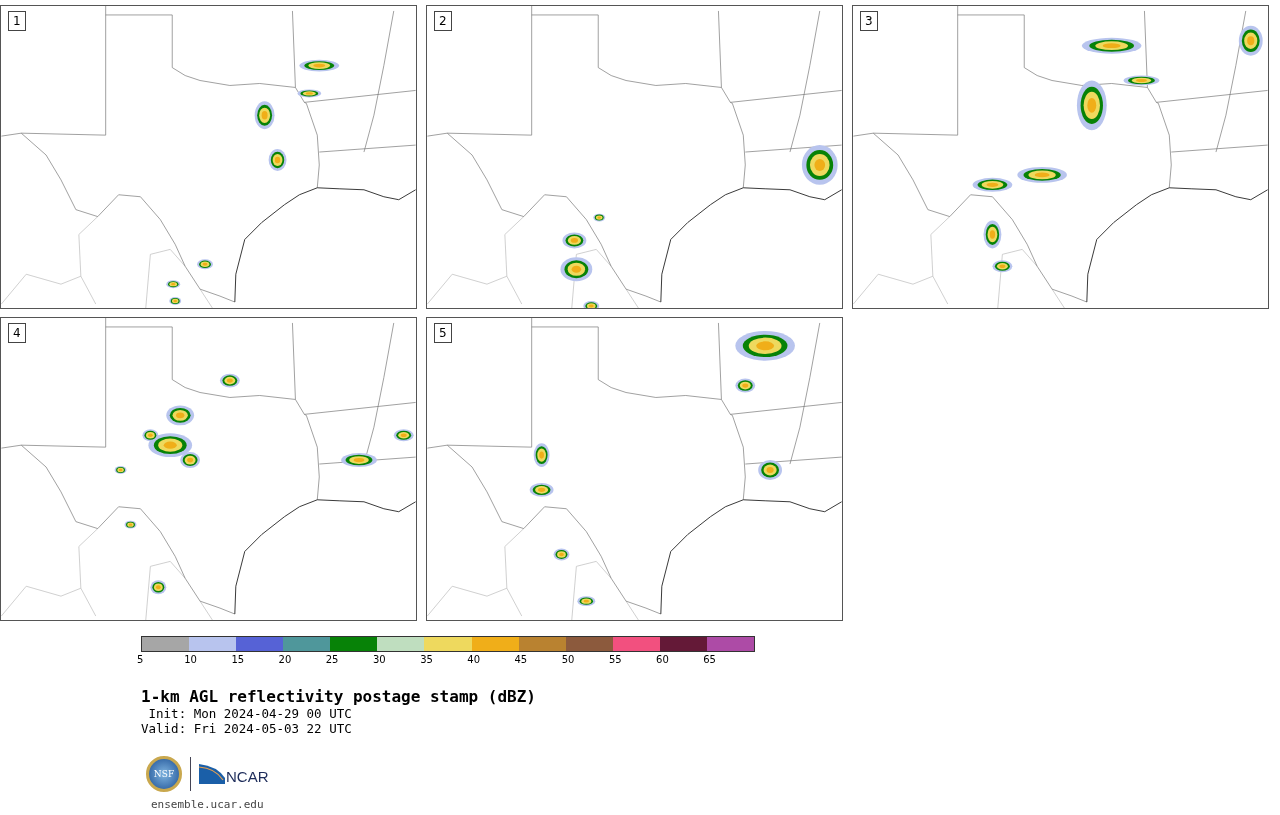  What do you see at coordinates (164, 774) in the screenshot?
I see `nsf-logo: NSF` at bounding box center [164, 774].